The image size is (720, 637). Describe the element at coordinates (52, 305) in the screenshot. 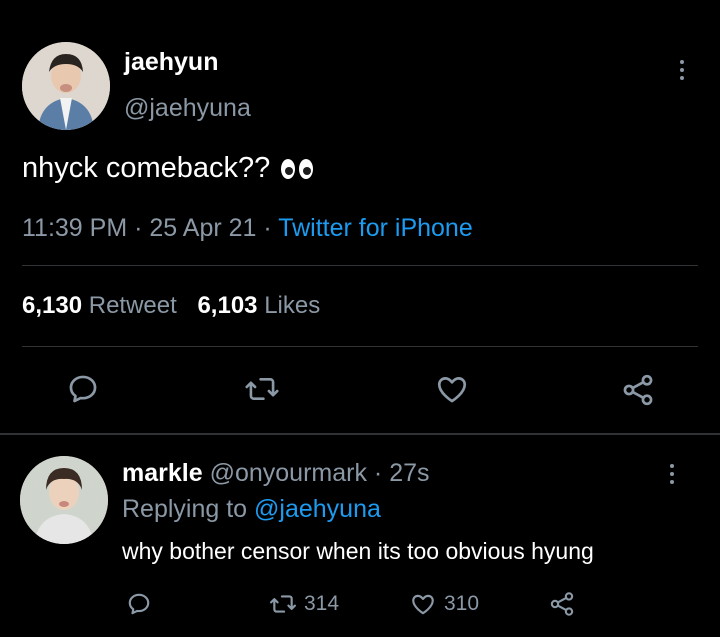

I see `retweet-count: 6,130` at that location.